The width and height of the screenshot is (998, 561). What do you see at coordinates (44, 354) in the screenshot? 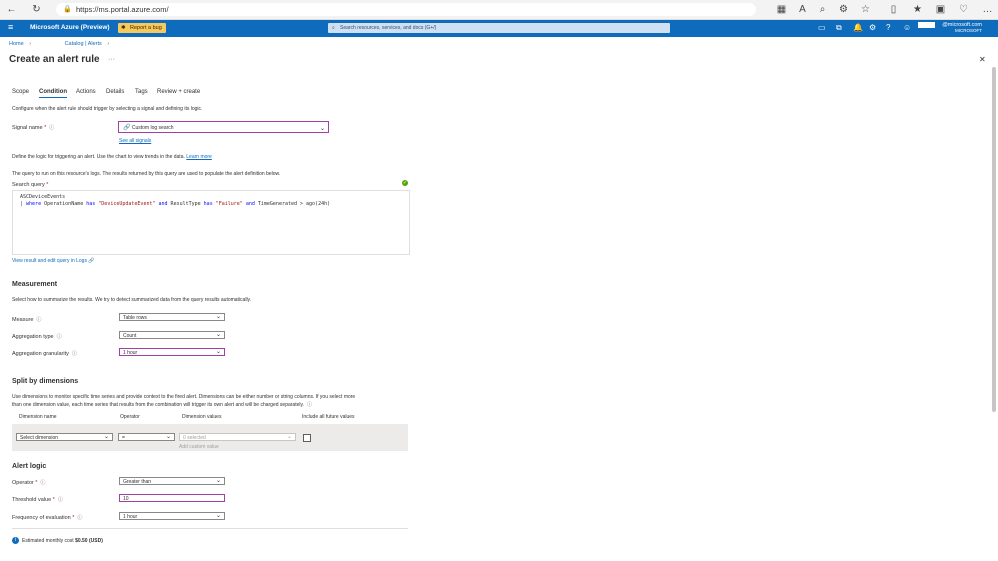
I see `aggregation-granularity-label: Aggregation granularity ⓘ` at bounding box center [44, 354].